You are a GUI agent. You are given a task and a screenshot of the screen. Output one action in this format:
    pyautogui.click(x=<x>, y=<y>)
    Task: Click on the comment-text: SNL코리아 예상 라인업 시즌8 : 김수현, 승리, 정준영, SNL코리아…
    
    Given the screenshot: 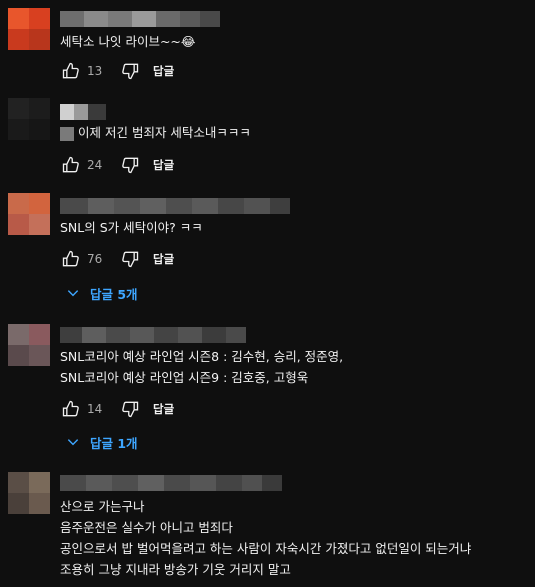 What is the action you would take?
    pyautogui.click(x=202, y=367)
    